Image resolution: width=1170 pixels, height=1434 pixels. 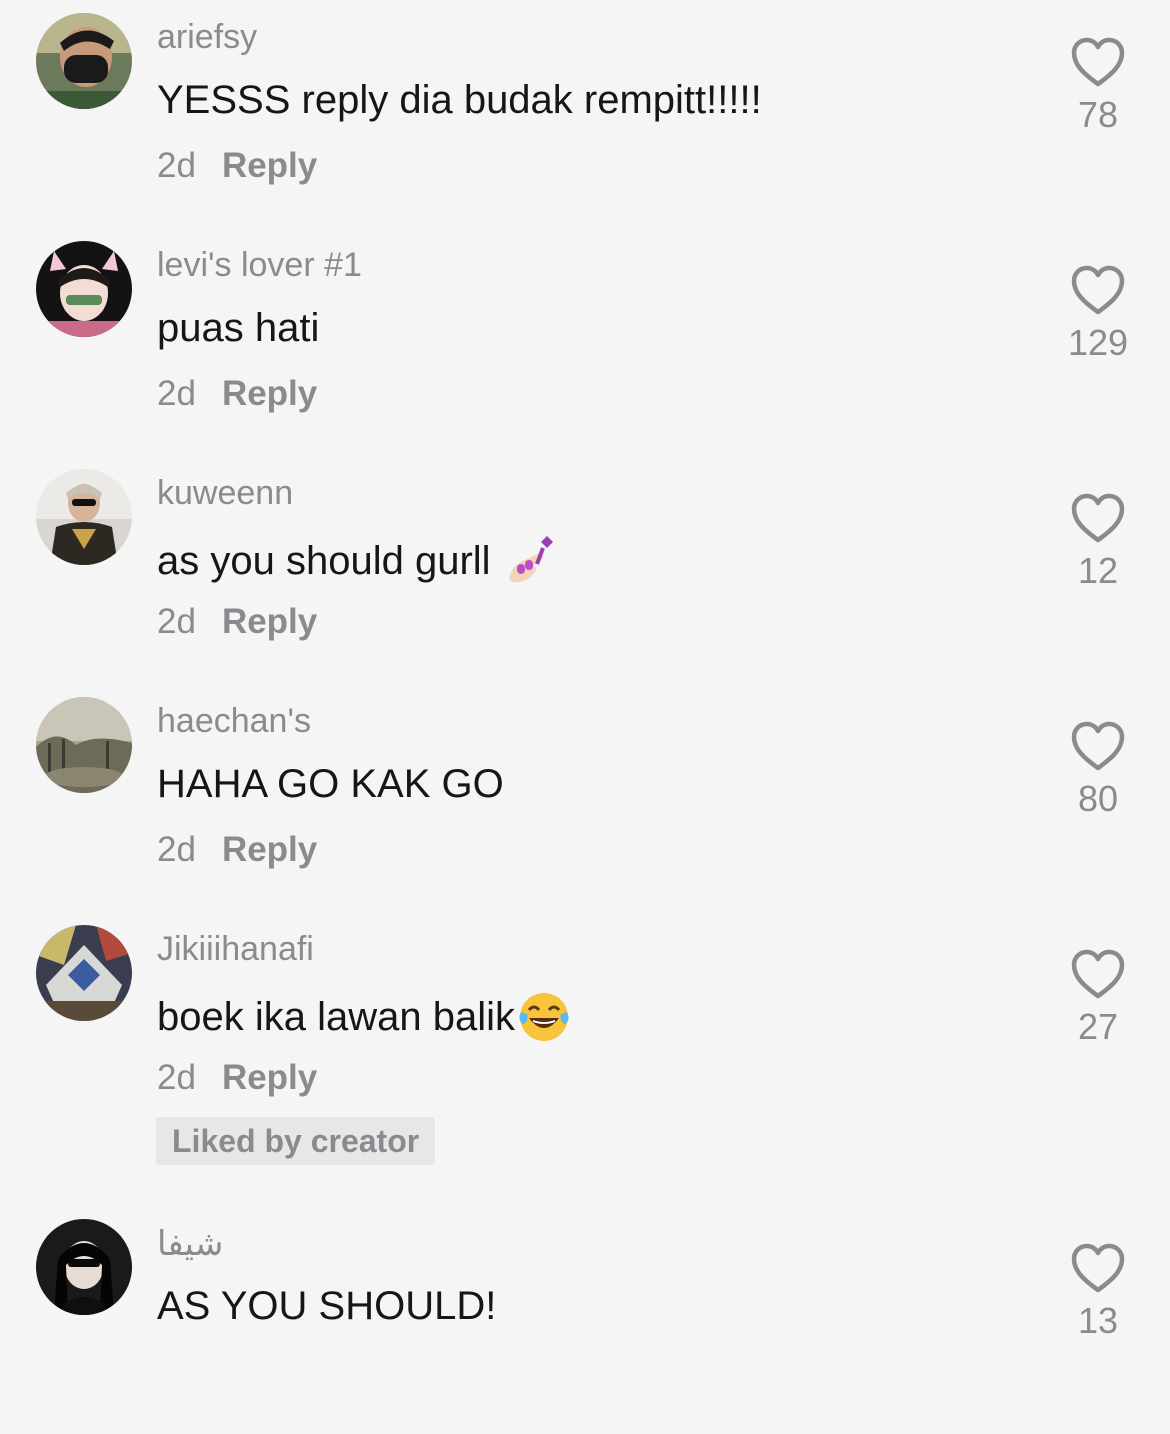 I want to click on comment-text: puas hati, so click(x=238, y=328).